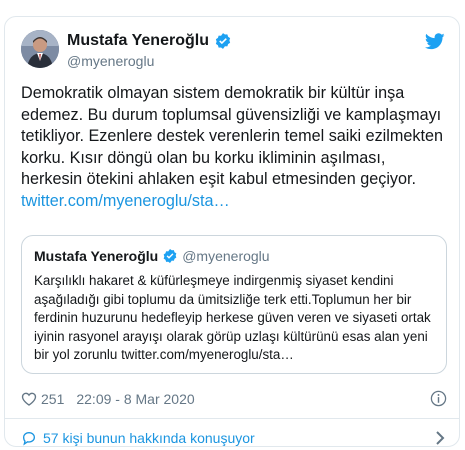  What do you see at coordinates (40, 49) in the screenshot?
I see `avatar` at bounding box center [40, 49].